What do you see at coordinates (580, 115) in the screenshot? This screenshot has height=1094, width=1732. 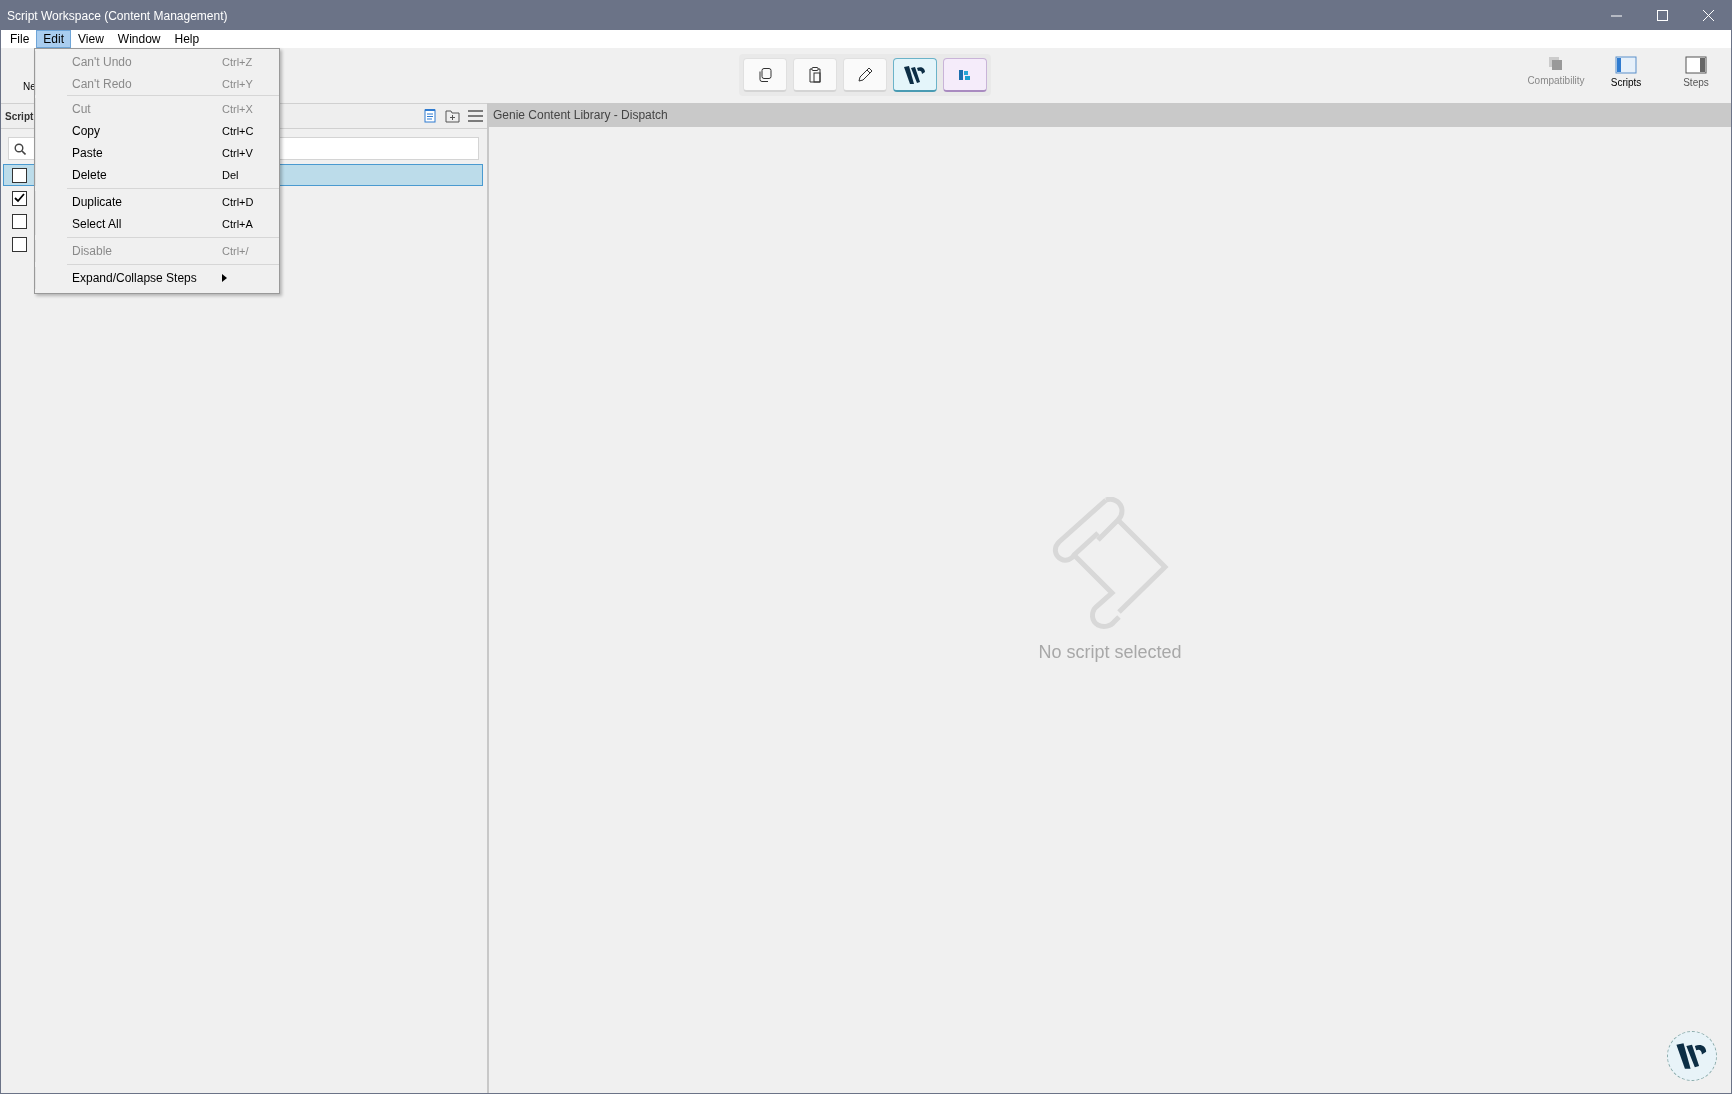 I see `panel-title: Genie Content Library - Dispatch` at bounding box center [580, 115].